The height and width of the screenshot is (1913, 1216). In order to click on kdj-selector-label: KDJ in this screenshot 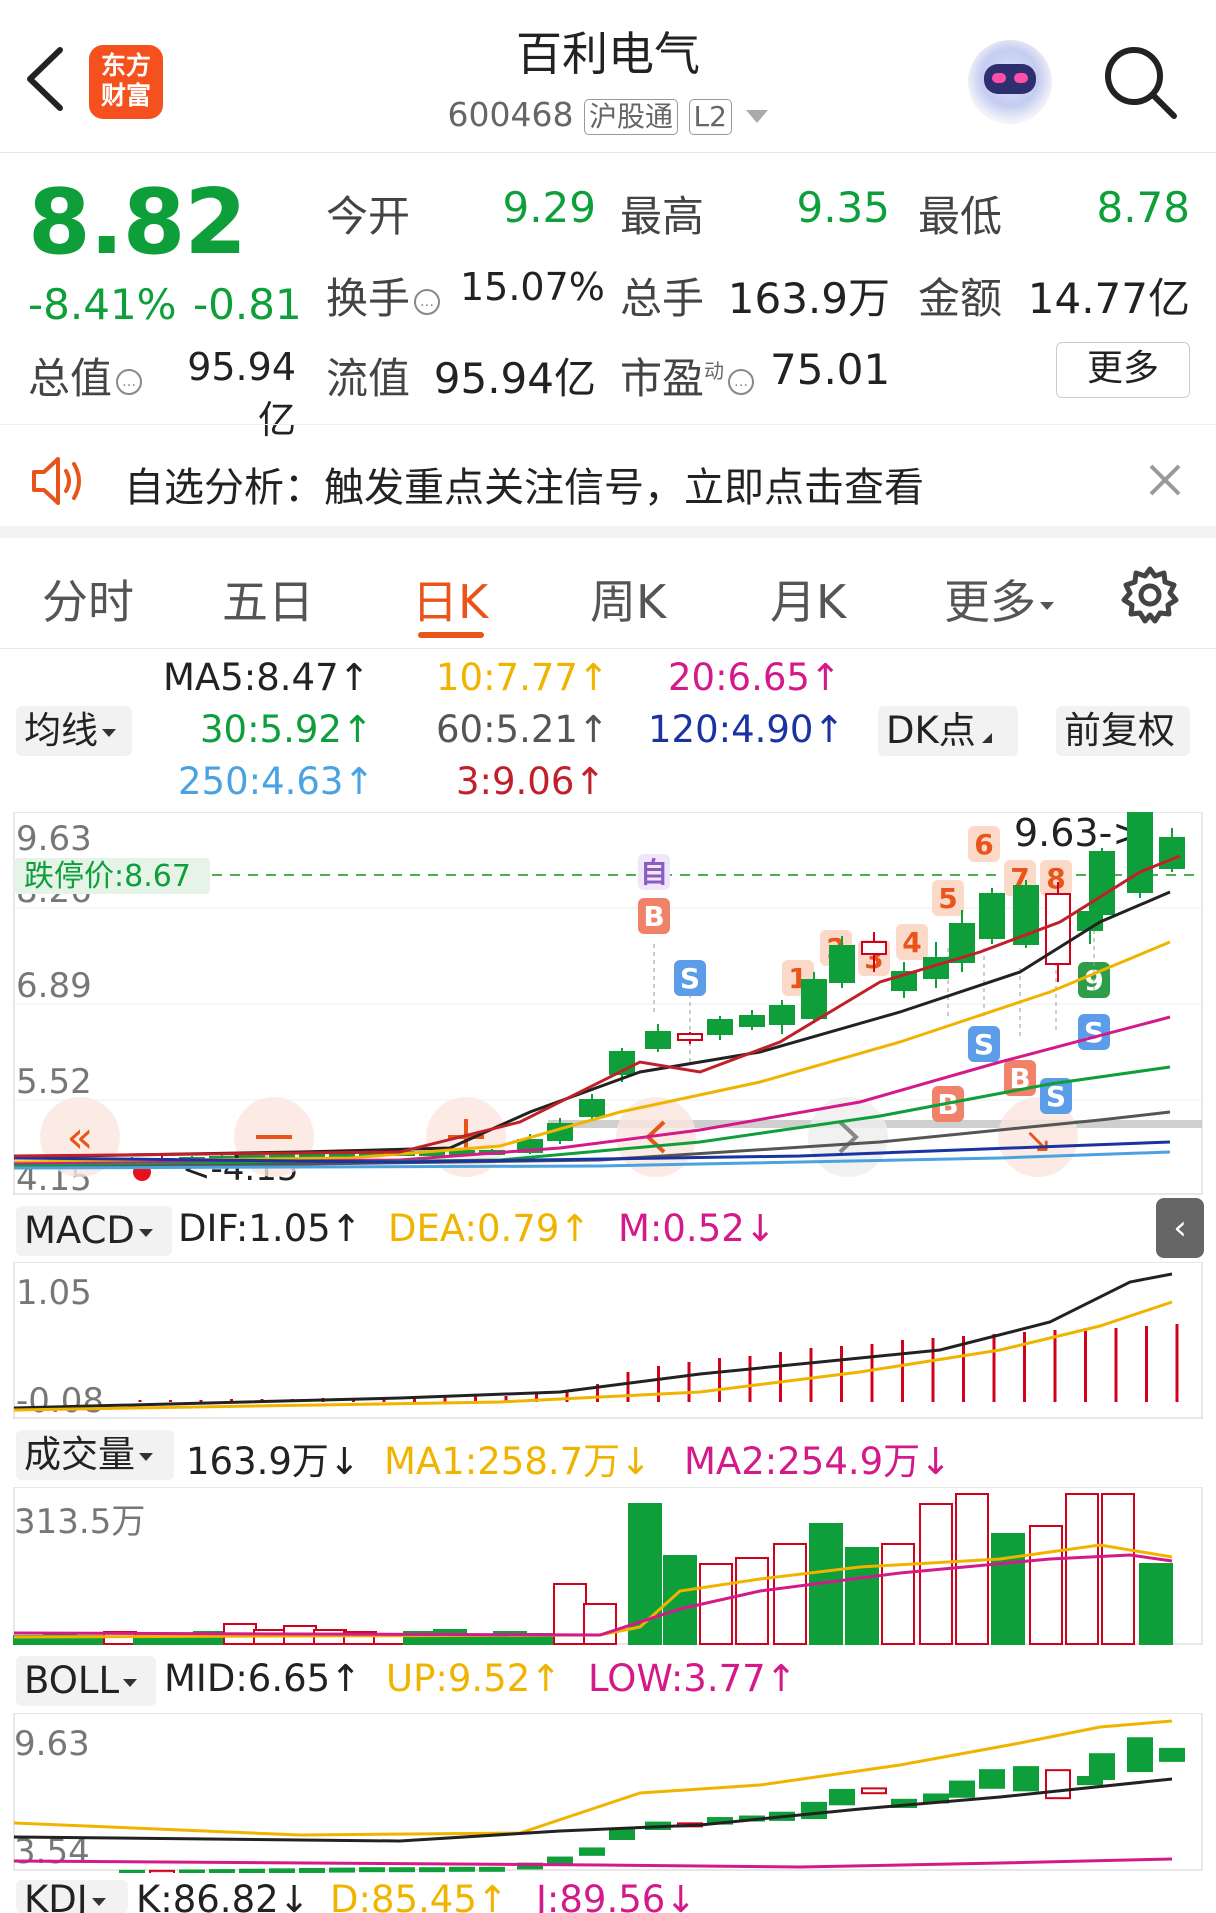, I will do `click(56, 1896)`.